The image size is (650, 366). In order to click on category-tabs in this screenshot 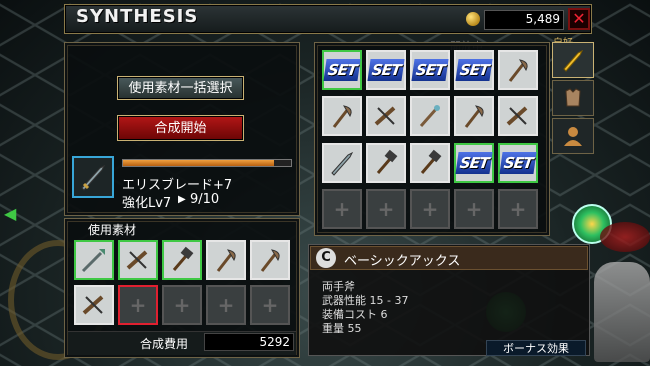, I will do `click(574, 98)`.